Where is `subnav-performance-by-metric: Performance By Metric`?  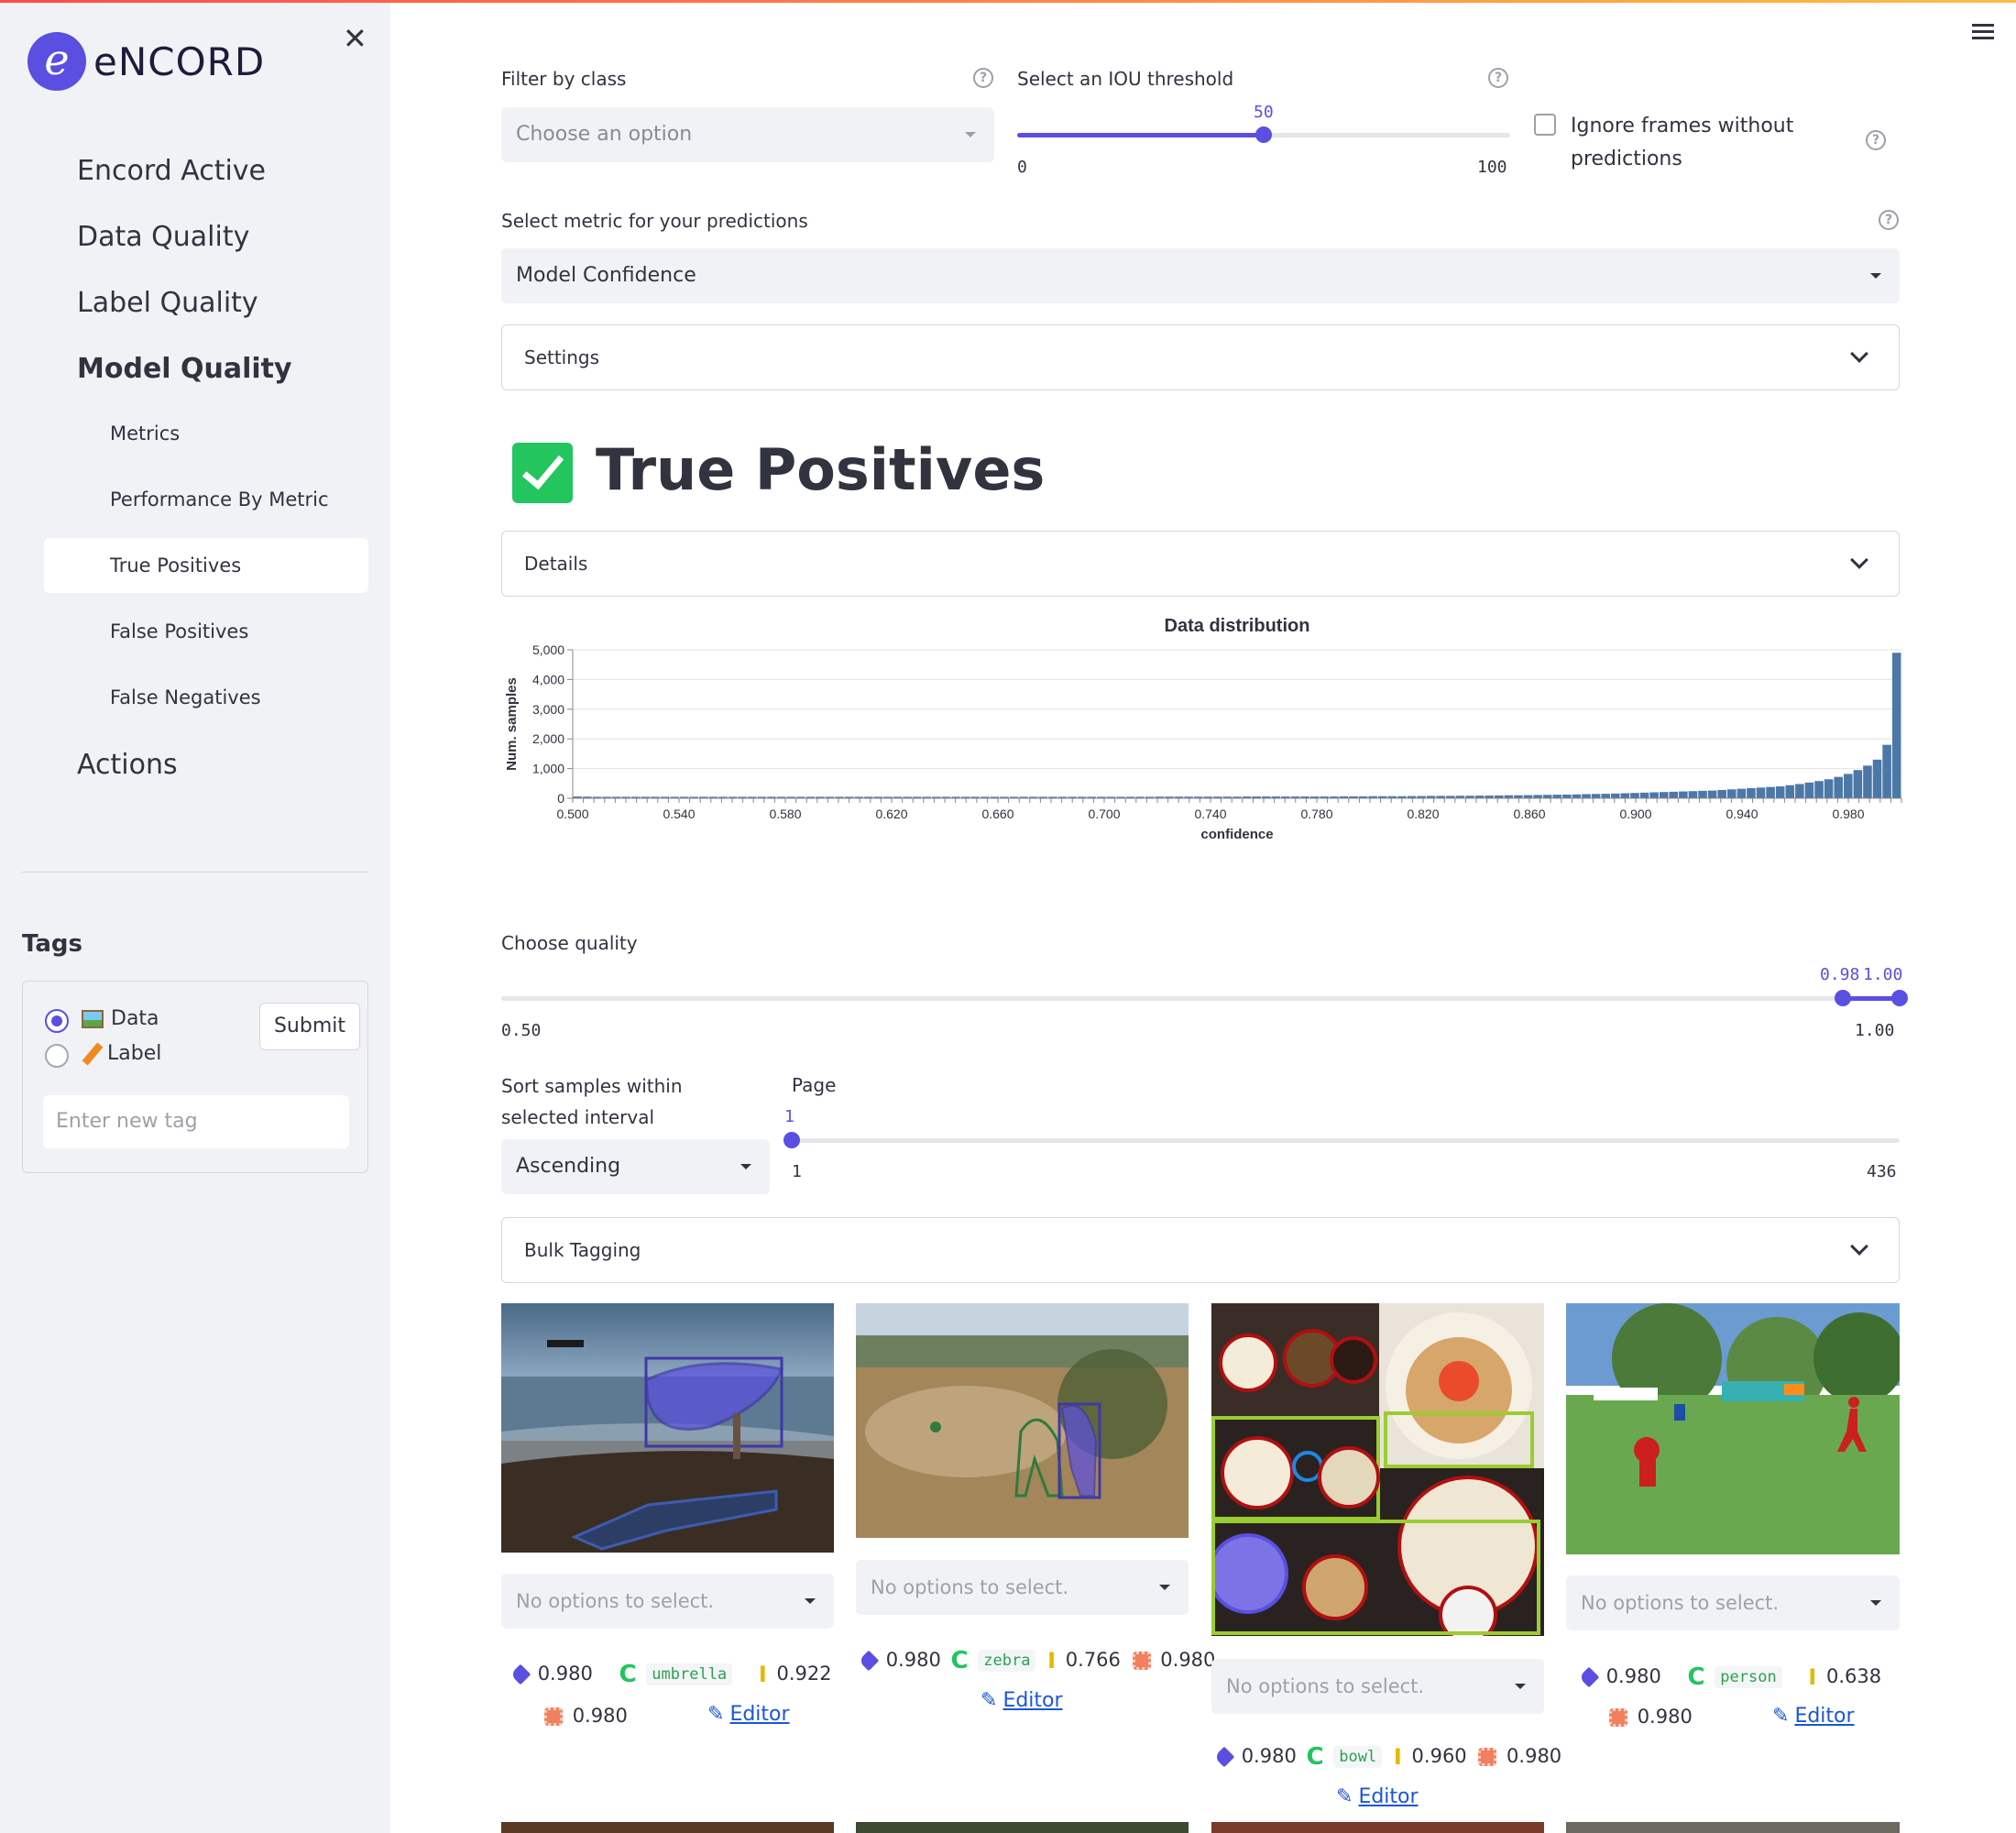
subnav-performance-by-metric: Performance By Metric is located at coordinates (206, 499).